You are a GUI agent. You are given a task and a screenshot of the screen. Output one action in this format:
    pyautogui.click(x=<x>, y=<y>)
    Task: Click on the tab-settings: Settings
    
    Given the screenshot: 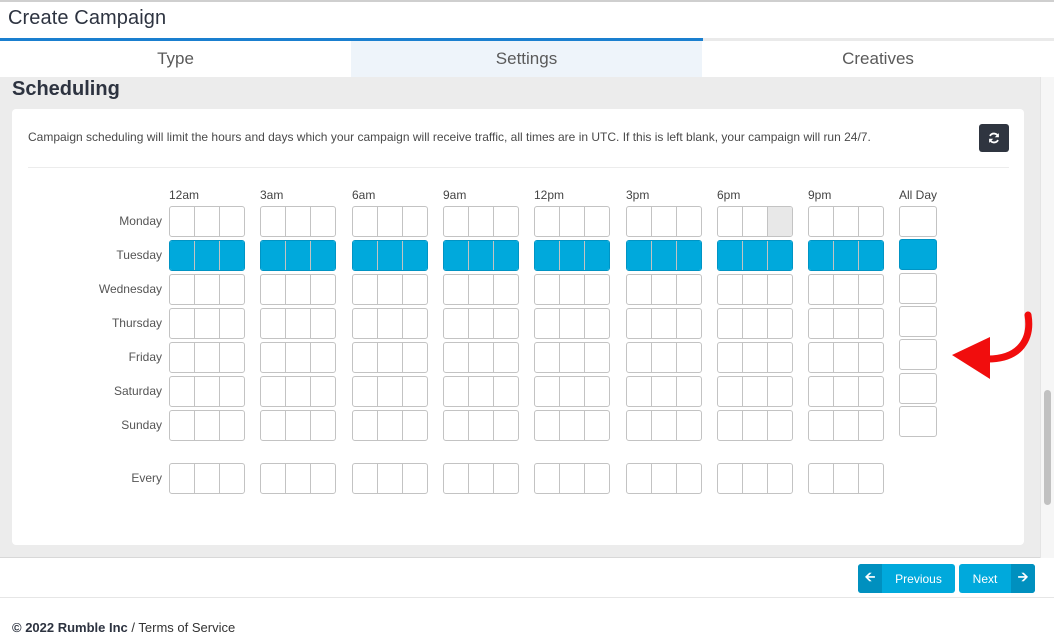 What is the action you would take?
    pyautogui.click(x=526, y=59)
    